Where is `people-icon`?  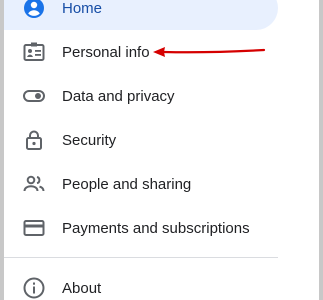 people-icon is located at coordinates (34, 184).